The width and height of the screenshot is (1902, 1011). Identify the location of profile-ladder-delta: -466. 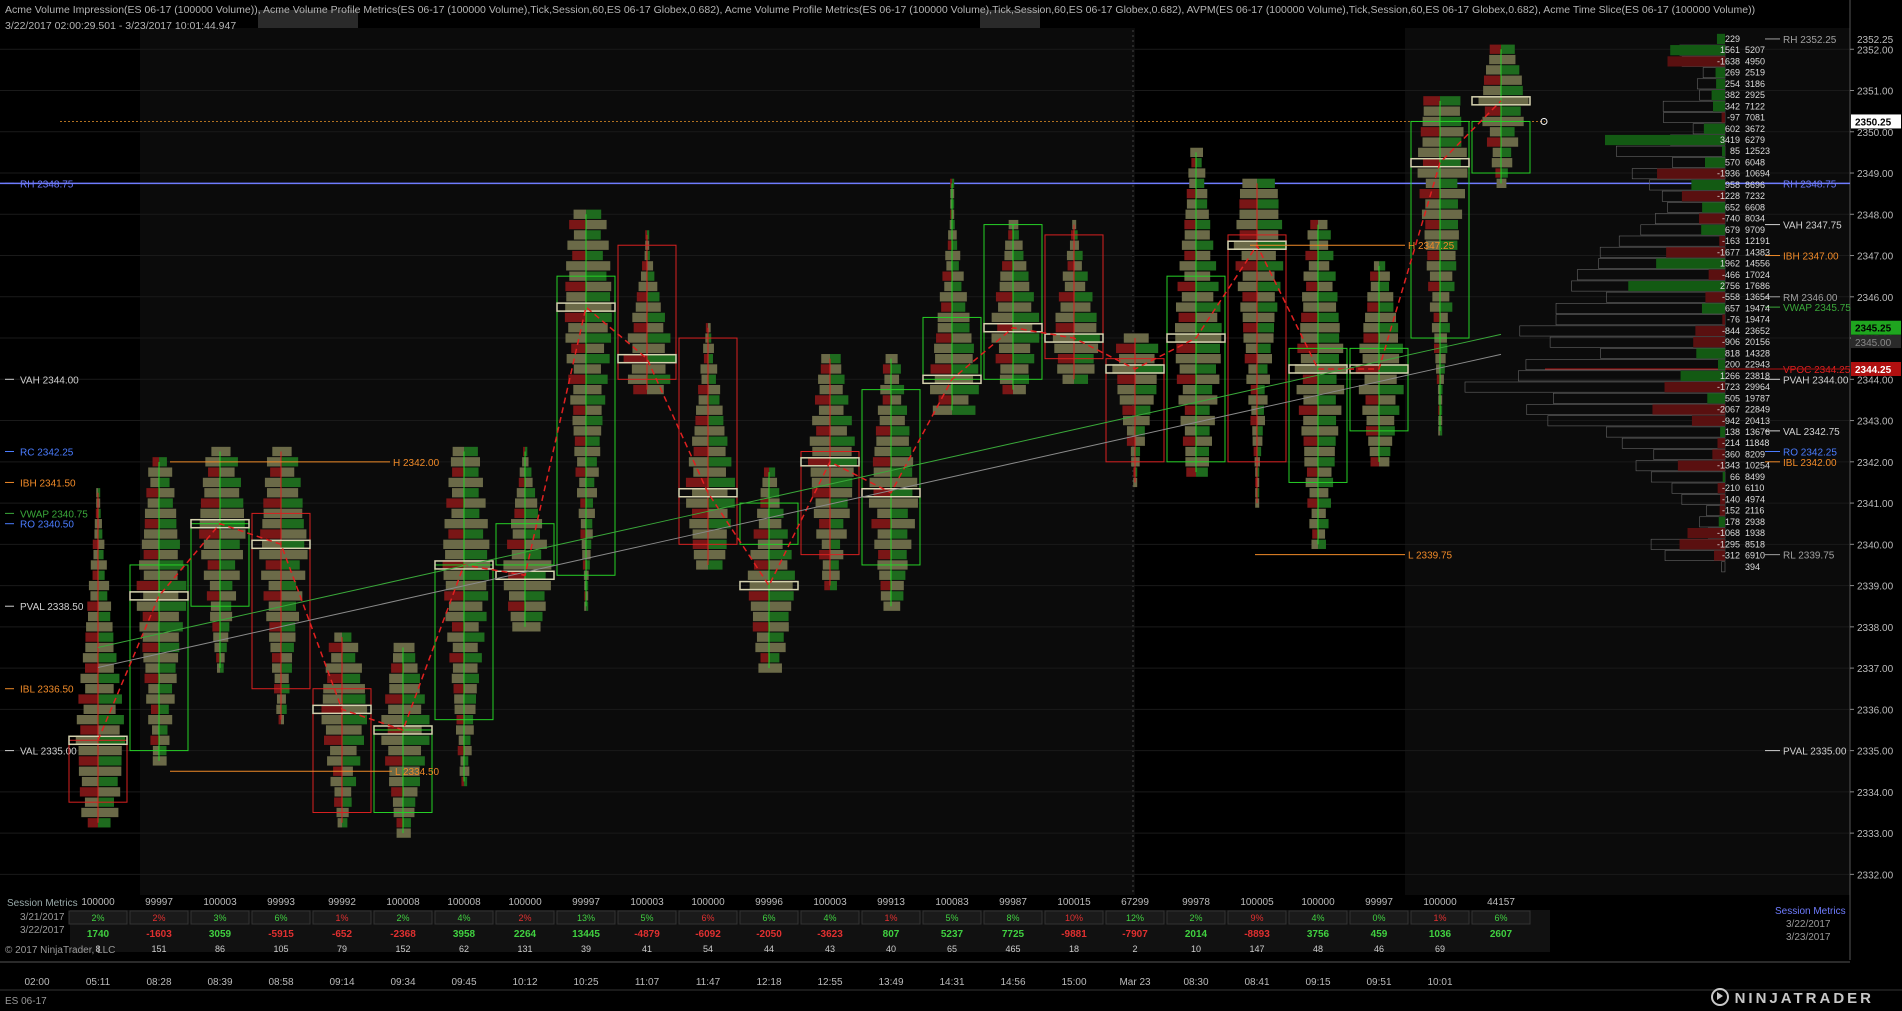
(1731, 275).